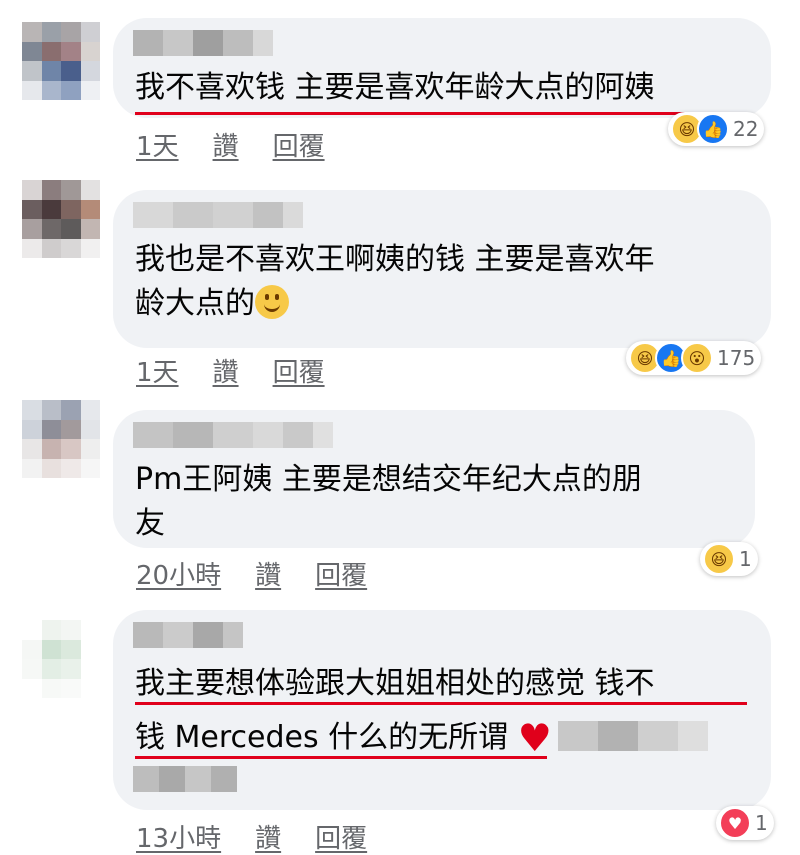 The width and height of the screenshot is (800, 855). Describe the element at coordinates (395, 282) in the screenshot. I see `comment-text: 我也是不喜欢王啊姨的钱 主要是喜欢年 龄大点的` at that location.